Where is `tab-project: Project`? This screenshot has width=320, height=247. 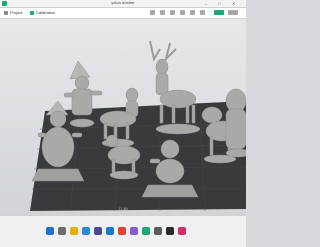 tab-project: Project is located at coordinates (13, 13).